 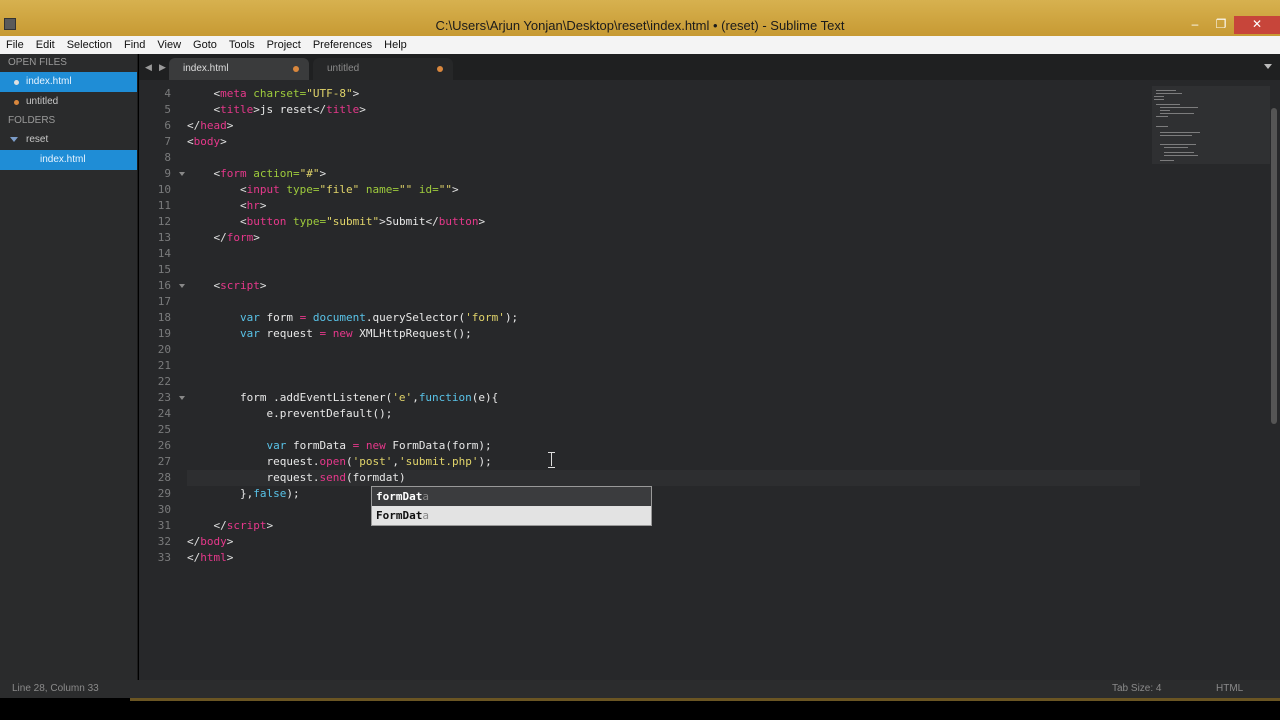 I want to click on open-files-header: OPEN FILES, so click(x=37, y=62).